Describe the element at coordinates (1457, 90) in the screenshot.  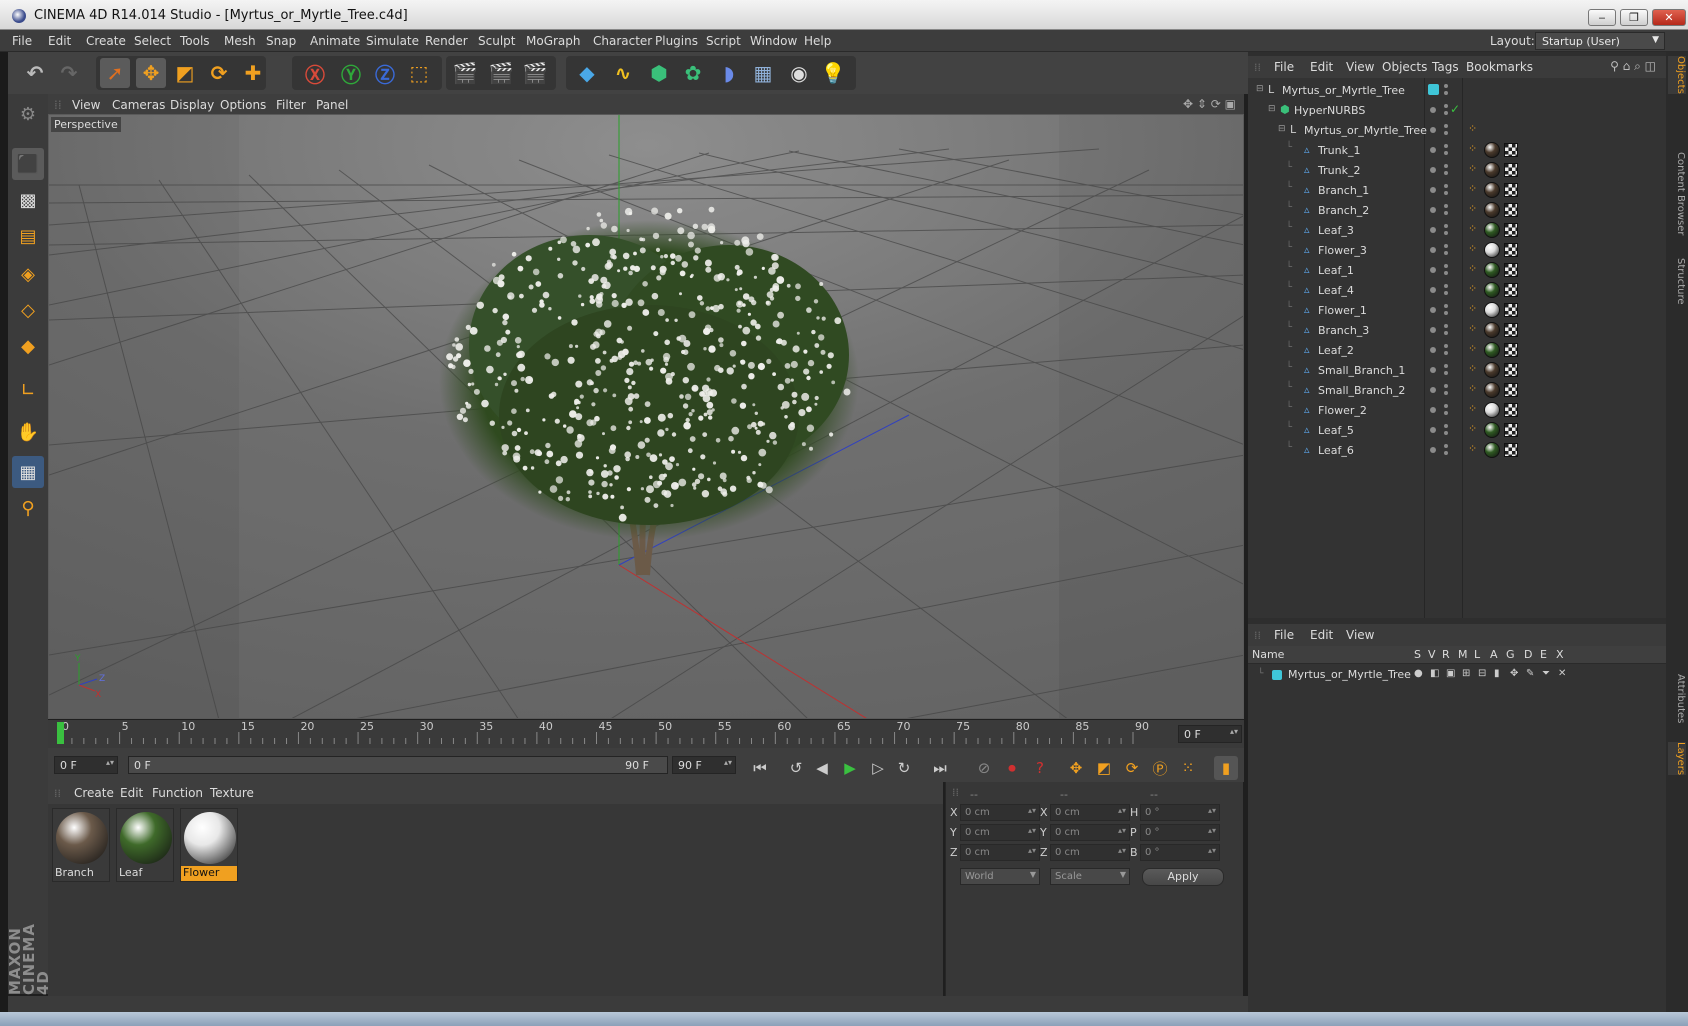
I see `object-row: ⊟ L Myrtus_or_Myrtle_Tree` at that location.